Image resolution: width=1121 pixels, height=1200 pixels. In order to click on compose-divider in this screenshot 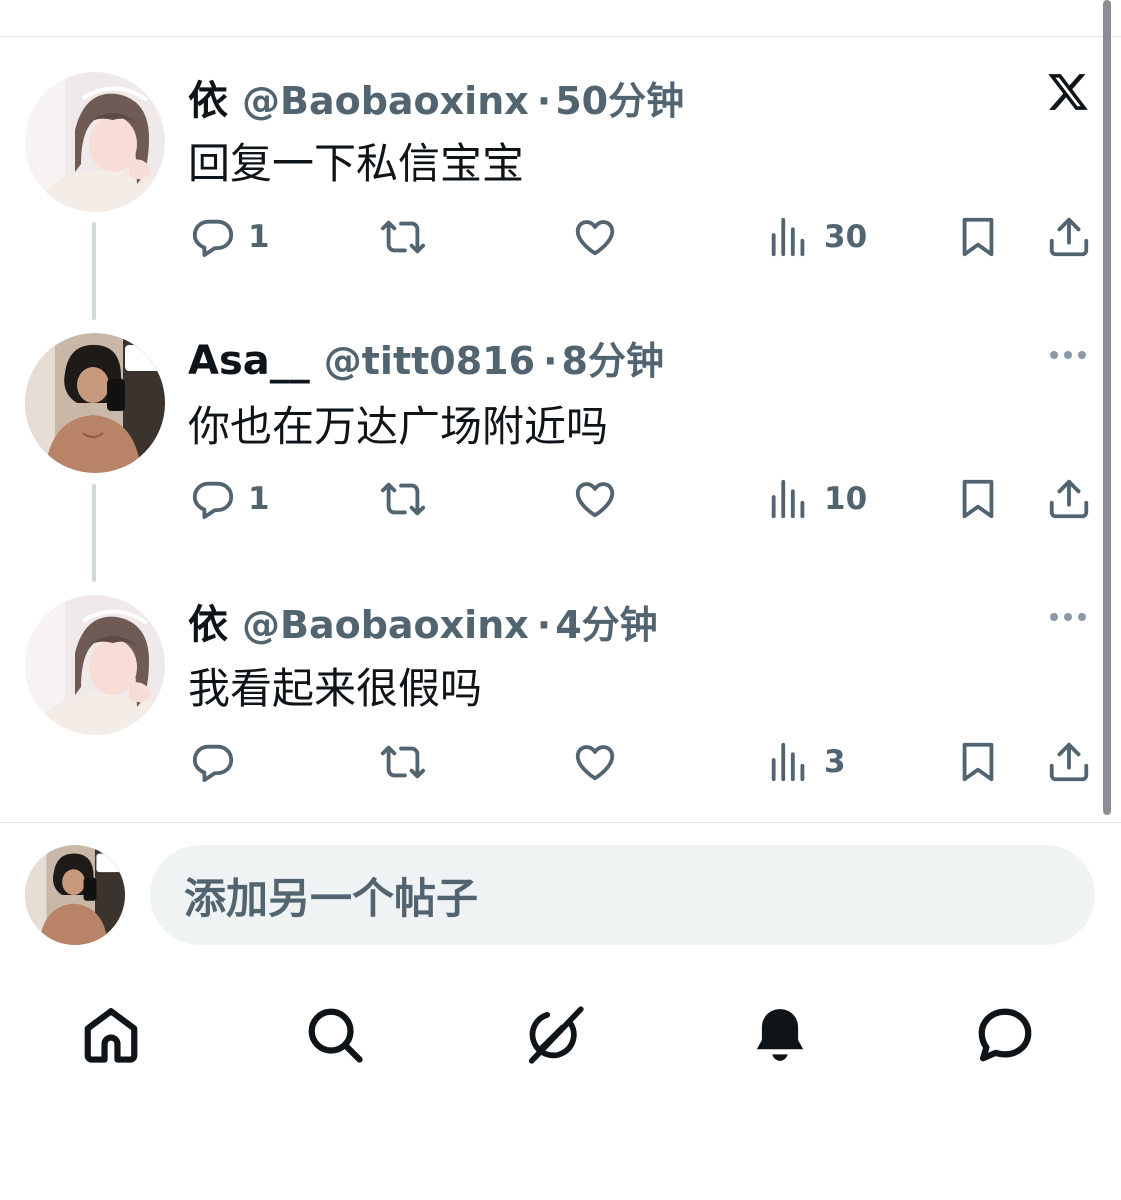, I will do `click(560, 822)`.